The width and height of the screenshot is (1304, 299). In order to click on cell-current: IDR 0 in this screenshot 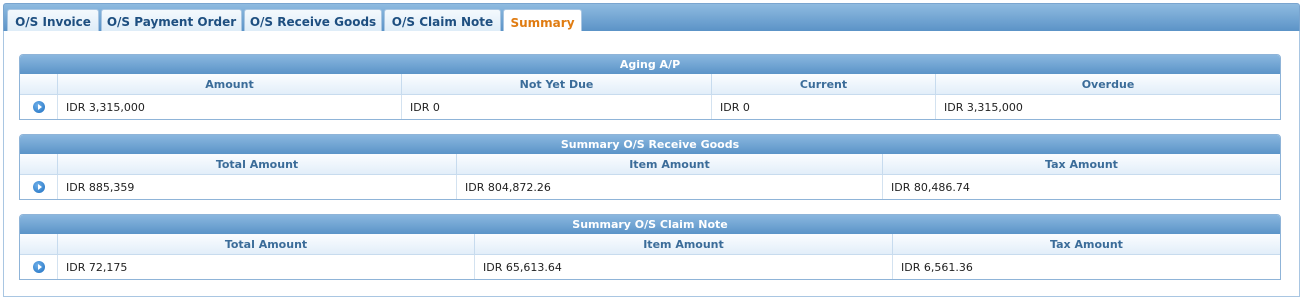, I will do `click(823, 107)`.